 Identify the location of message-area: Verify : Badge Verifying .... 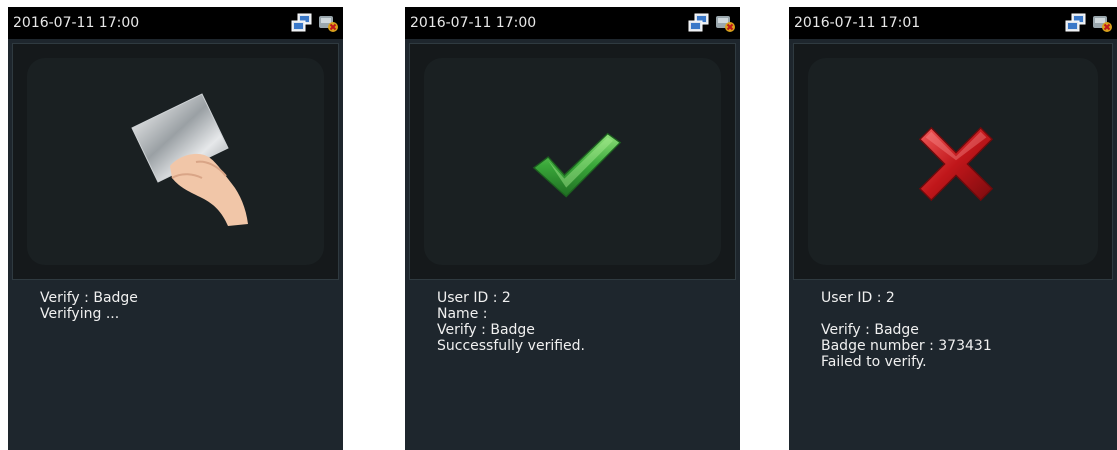
(89, 306).